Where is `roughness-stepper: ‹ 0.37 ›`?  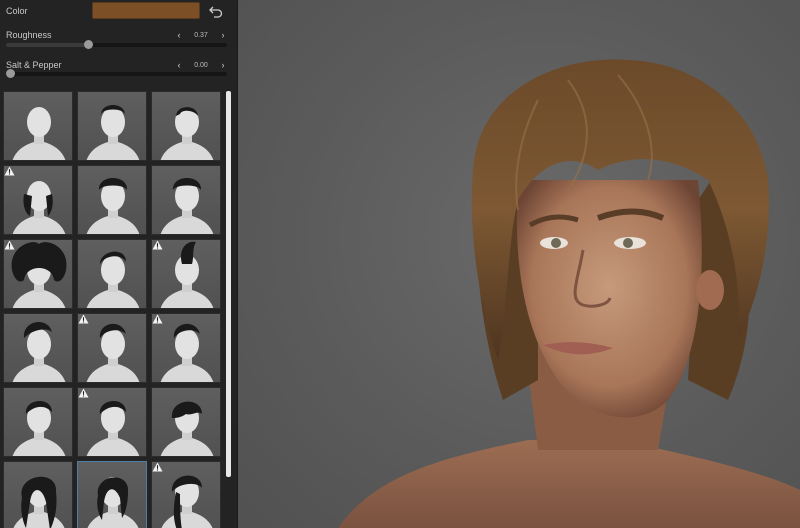 roughness-stepper: ‹ 0.37 › is located at coordinates (201, 35).